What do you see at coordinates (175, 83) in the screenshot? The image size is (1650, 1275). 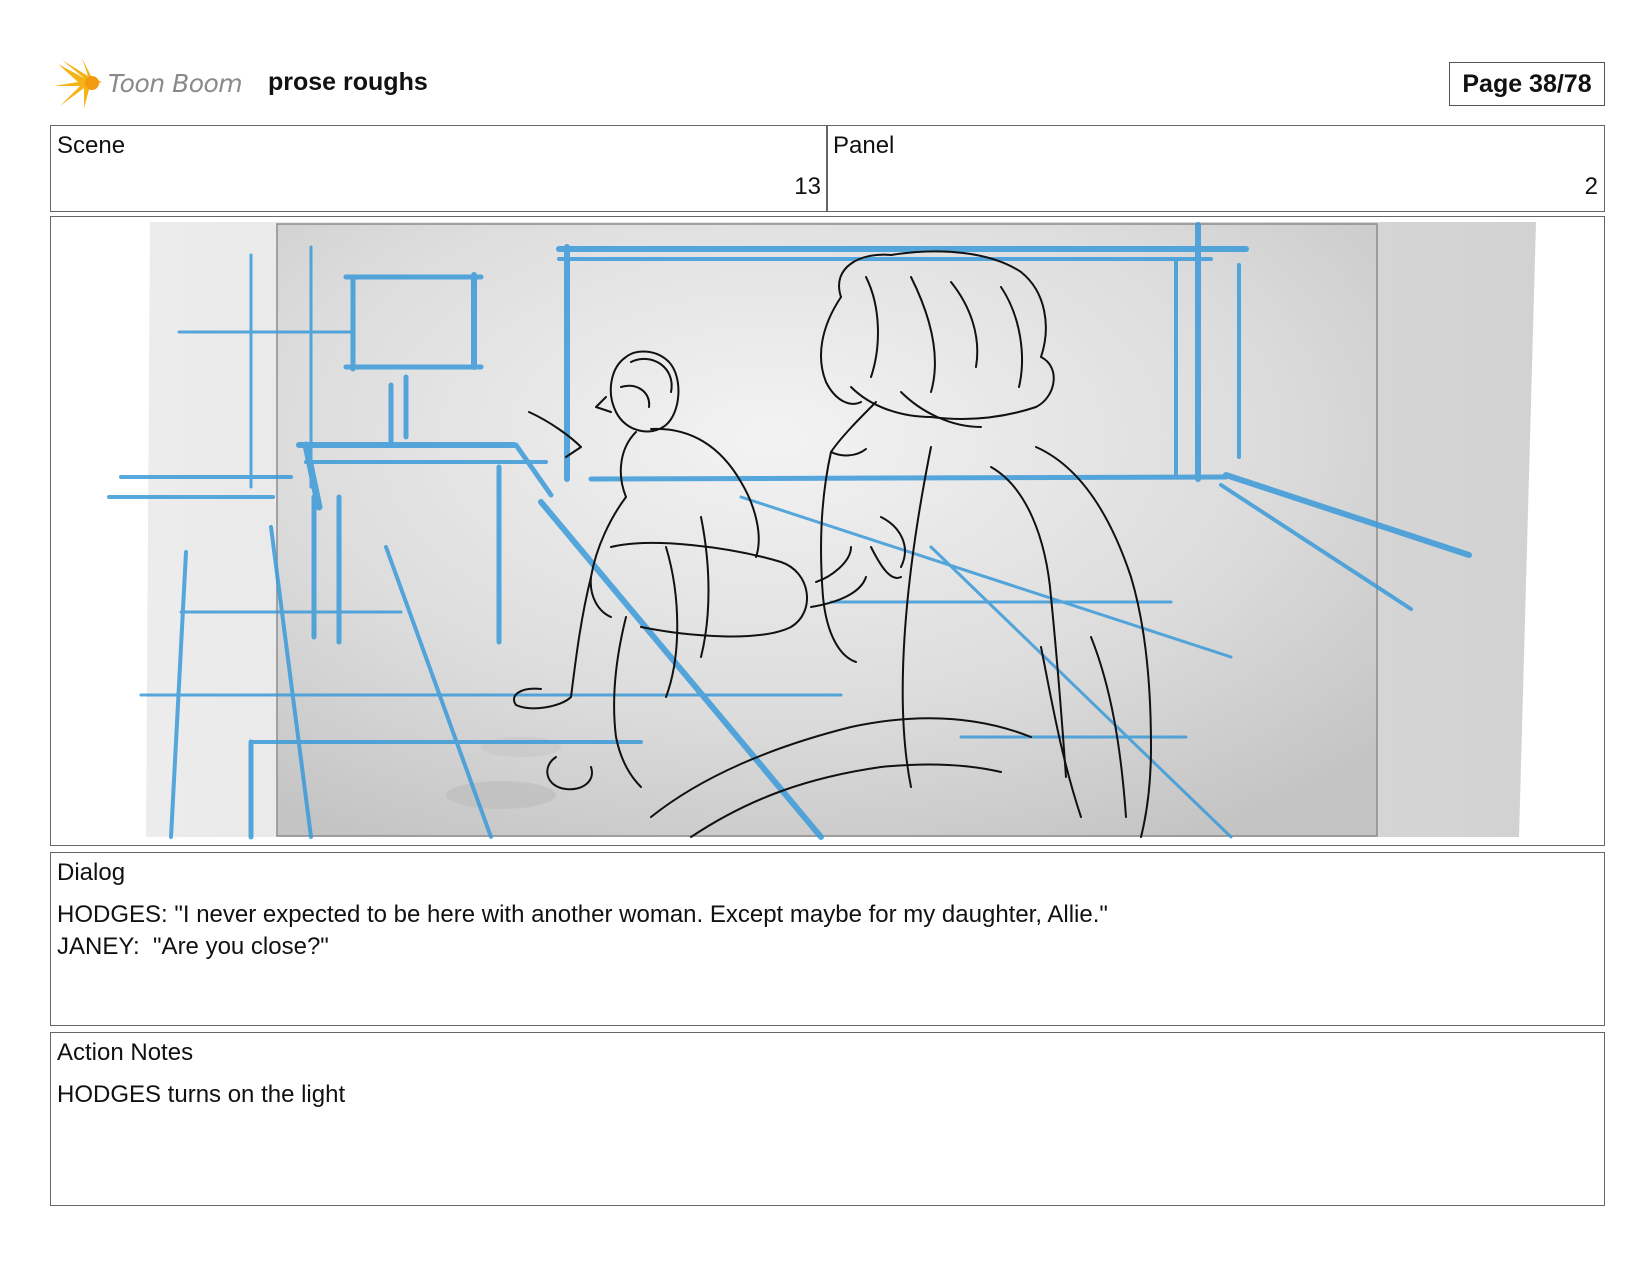 I see `logo-text: Toon Boom` at bounding box center [175, 83].